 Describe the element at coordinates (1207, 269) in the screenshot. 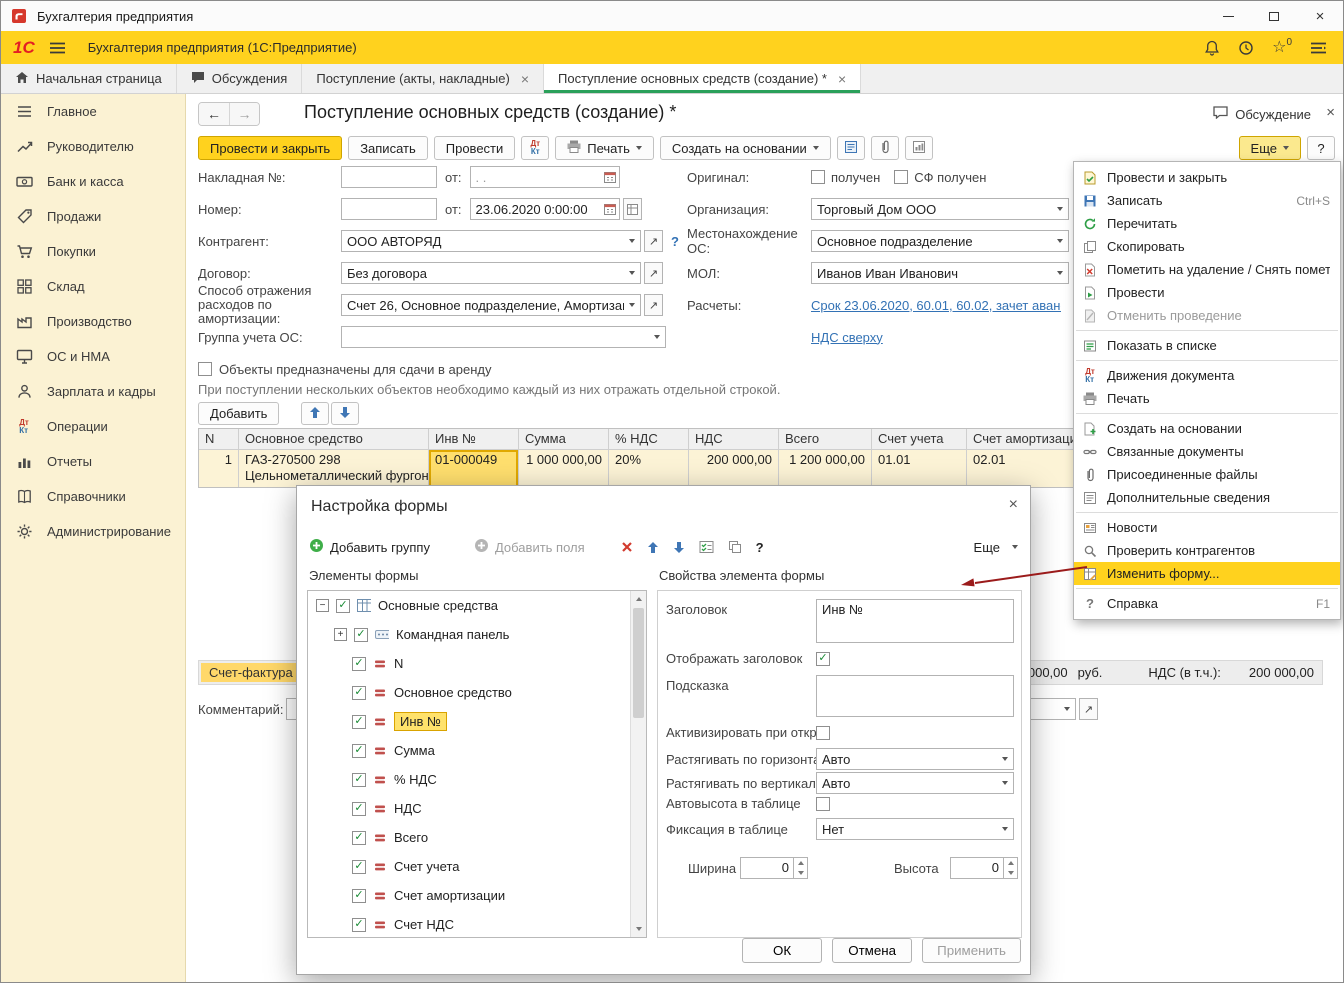

I see `menu-item-mark-deletion: Пометить на удаление / Снять пометку` at that location.